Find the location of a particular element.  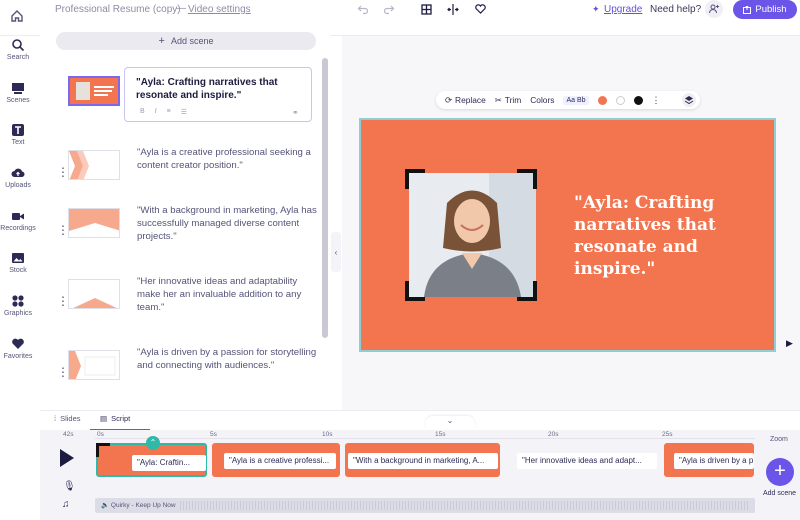

time-mark: 20s is located at coordinates (553, 434).